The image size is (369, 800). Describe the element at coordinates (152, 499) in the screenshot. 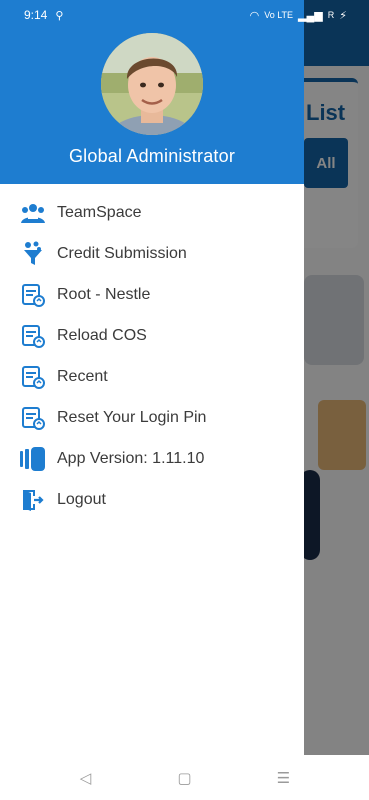

I see `menu-item-logout: Logout` at that location.